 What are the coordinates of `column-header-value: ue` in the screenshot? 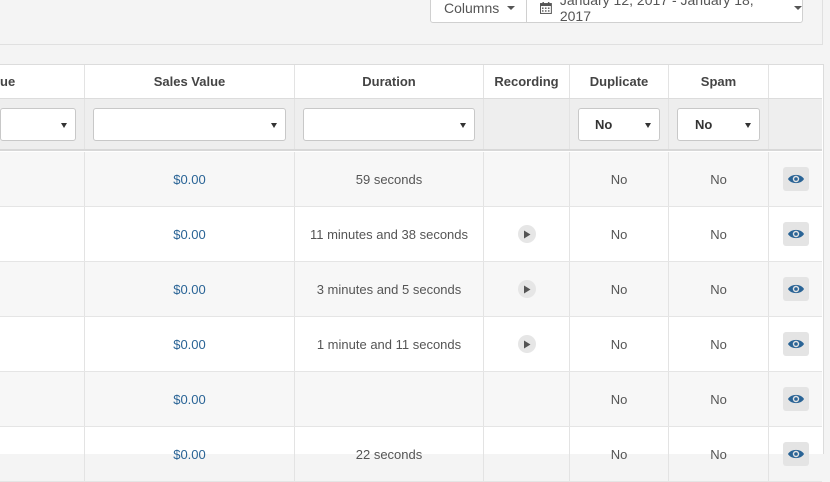 It's located at (42, 81).